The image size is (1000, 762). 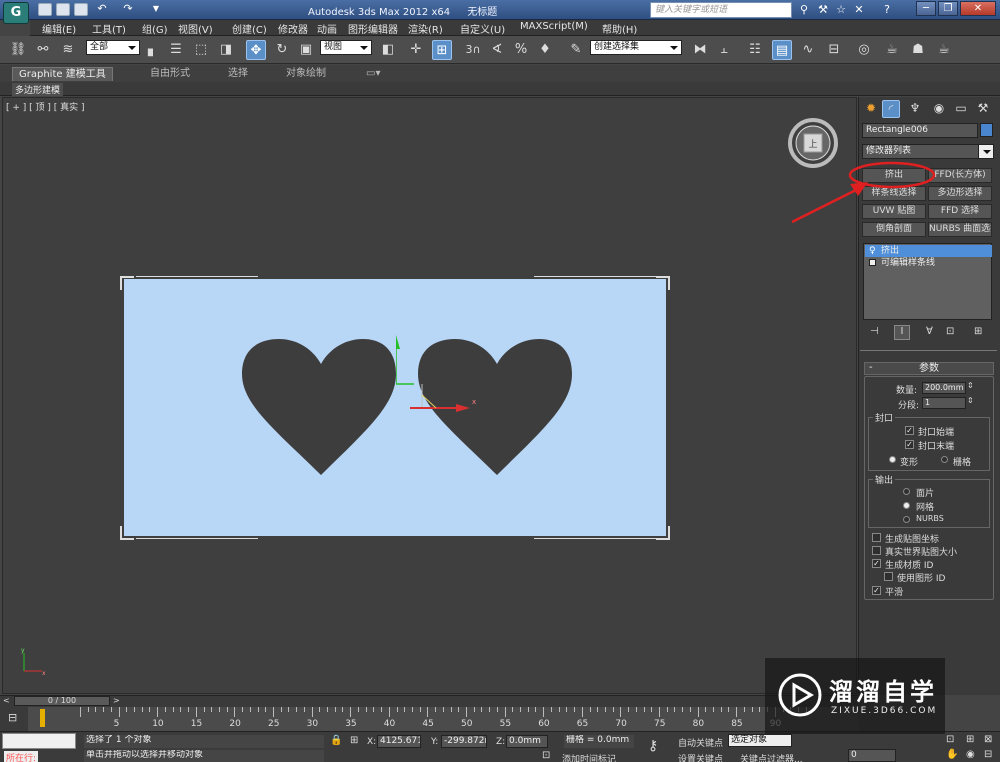 What do you see at coordinates (201, 50) in the screenshot?
I see `rectangular-selection-icon: ⬚` at bounding box center [201, 50].